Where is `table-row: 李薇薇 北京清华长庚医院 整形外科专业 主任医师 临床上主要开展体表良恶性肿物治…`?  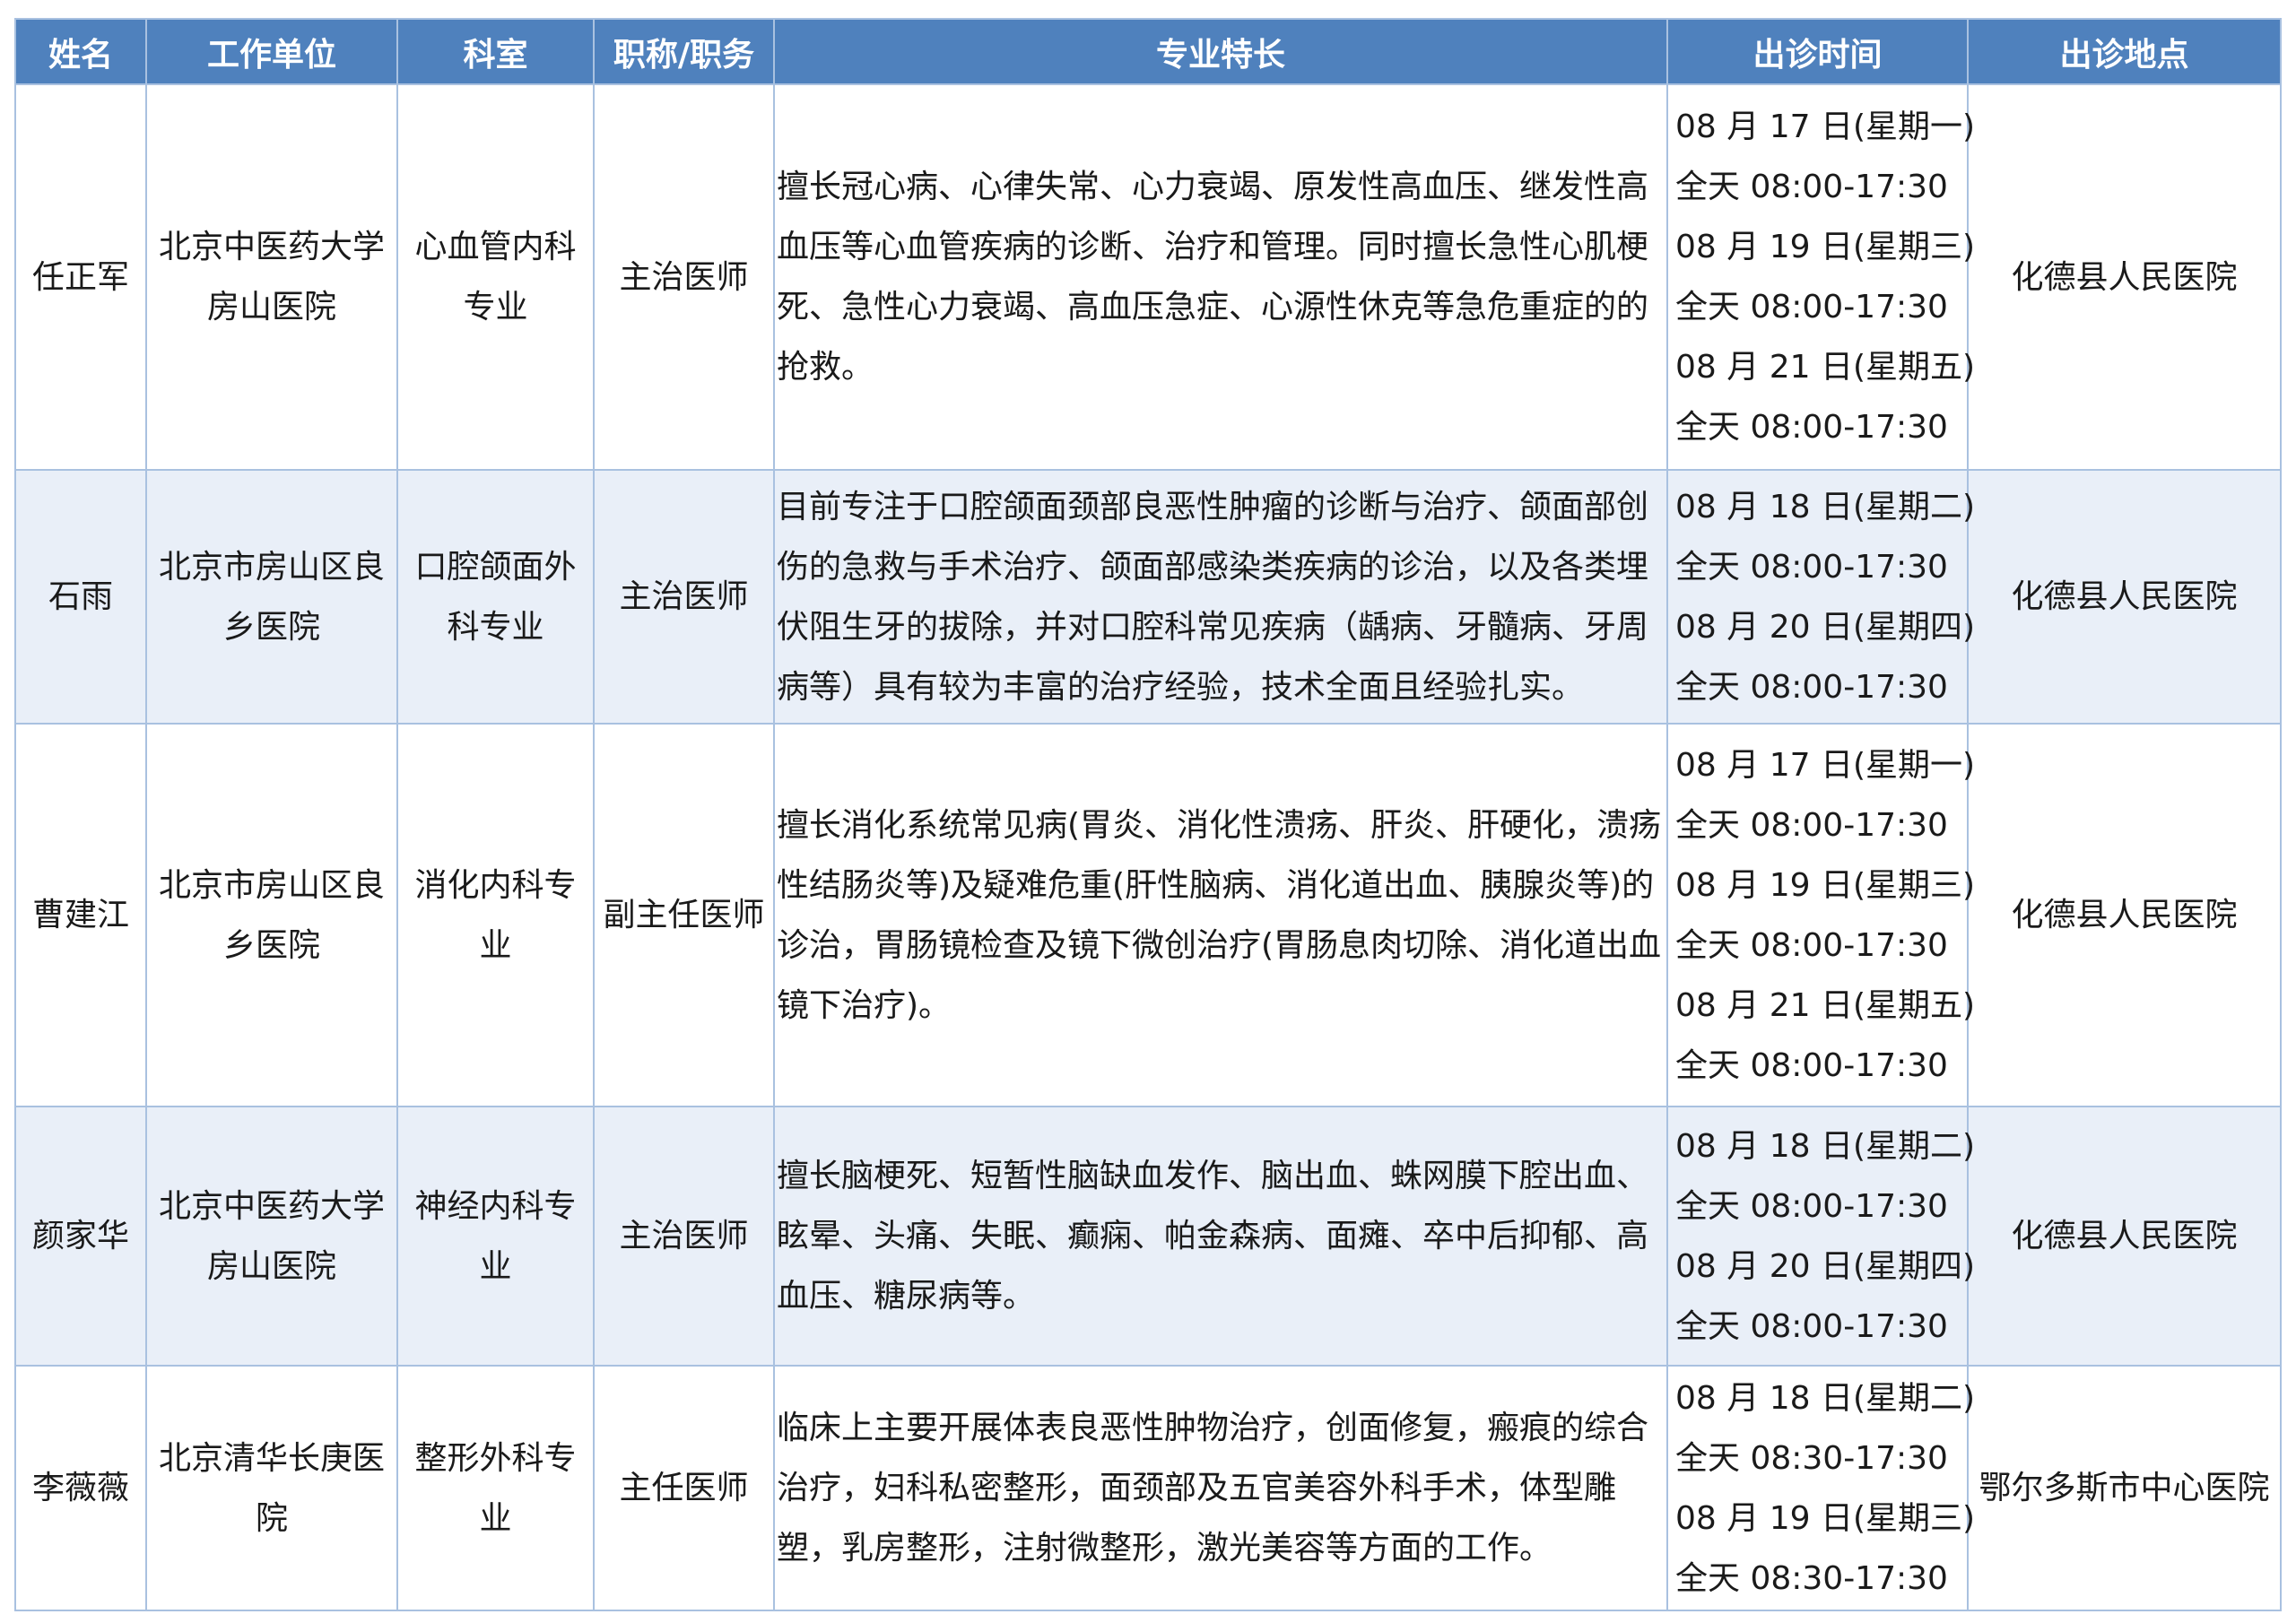
table-row: 李薇薇 北京清华长庚医院 整形外科专业 主任医师 临床上主要开展体表良恶性肿物治… is located at coordinates (1148, 1488).